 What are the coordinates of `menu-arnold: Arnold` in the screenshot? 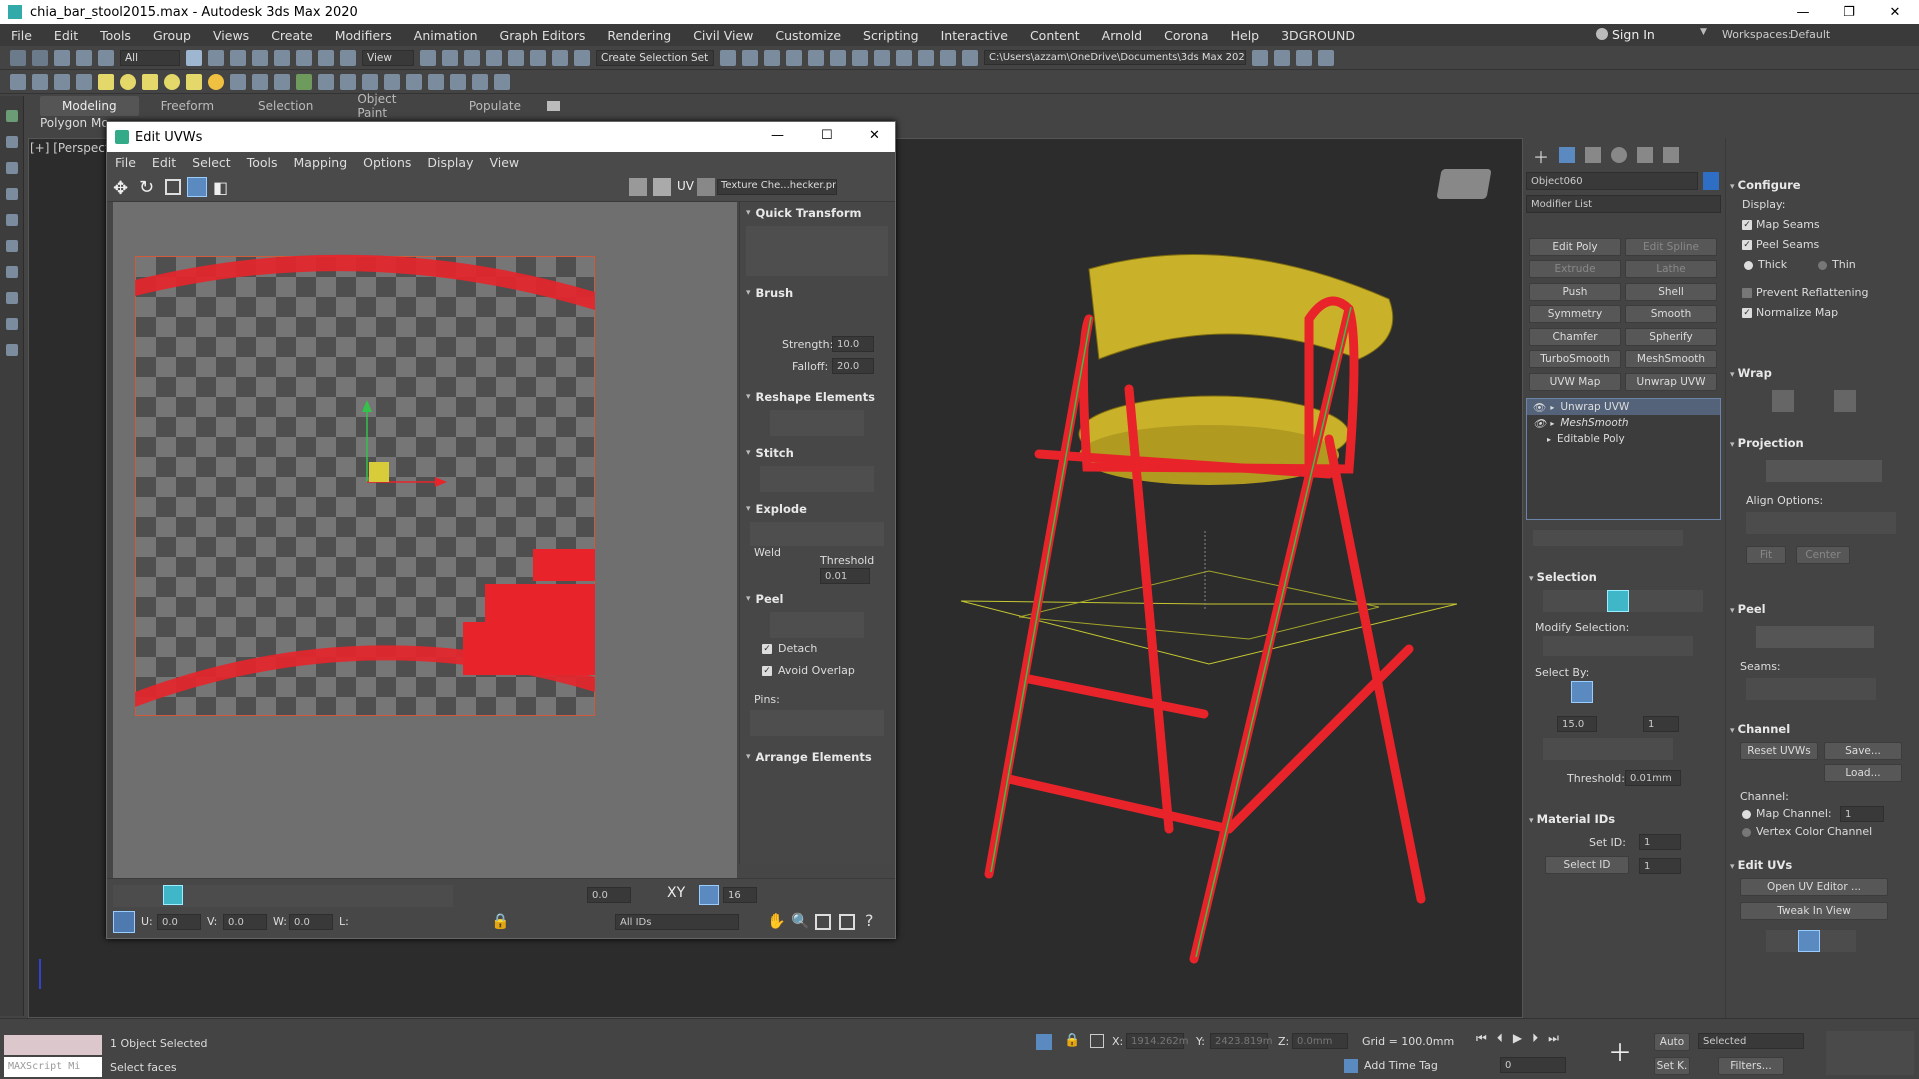 It's located at (1122, 35).